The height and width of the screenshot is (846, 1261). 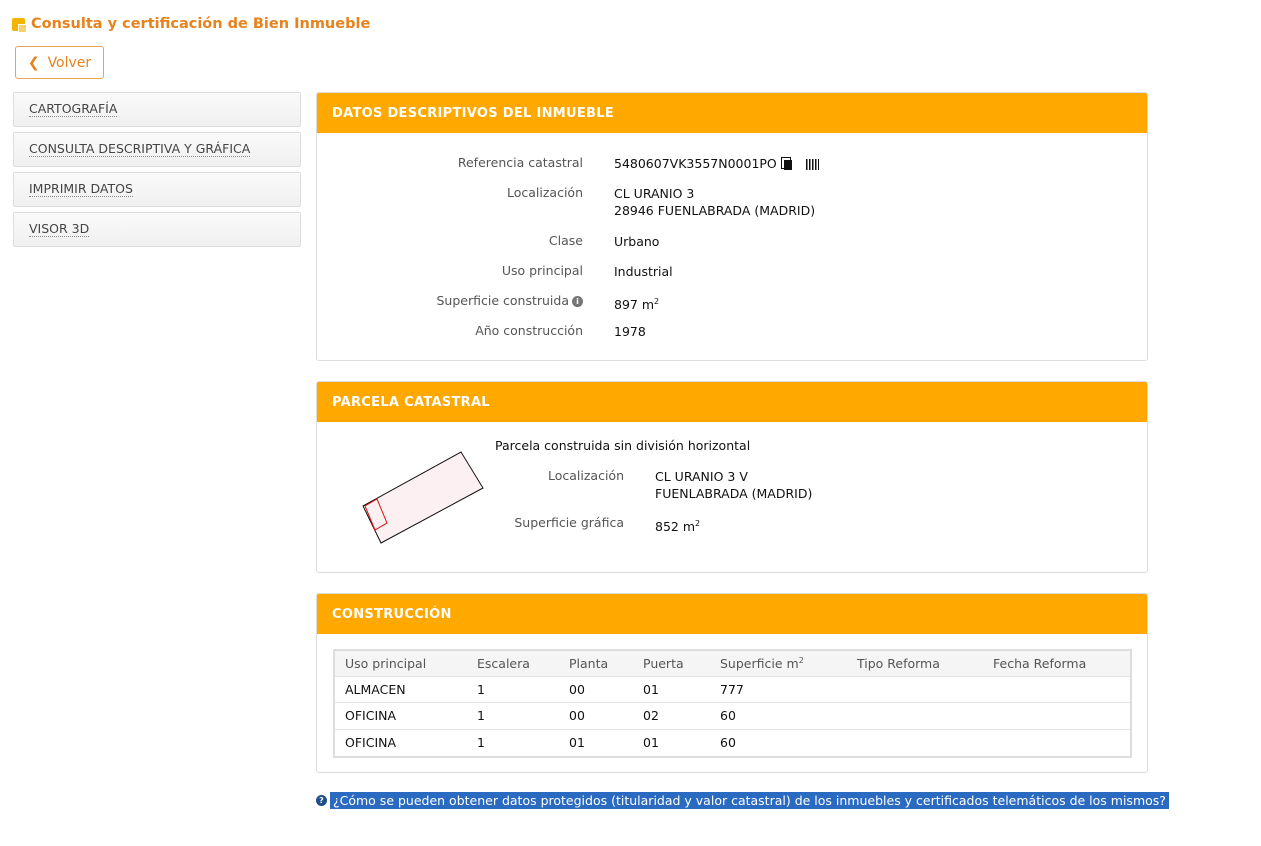 I want to click on back-button-label: Volver, so click(x=69, y=62).